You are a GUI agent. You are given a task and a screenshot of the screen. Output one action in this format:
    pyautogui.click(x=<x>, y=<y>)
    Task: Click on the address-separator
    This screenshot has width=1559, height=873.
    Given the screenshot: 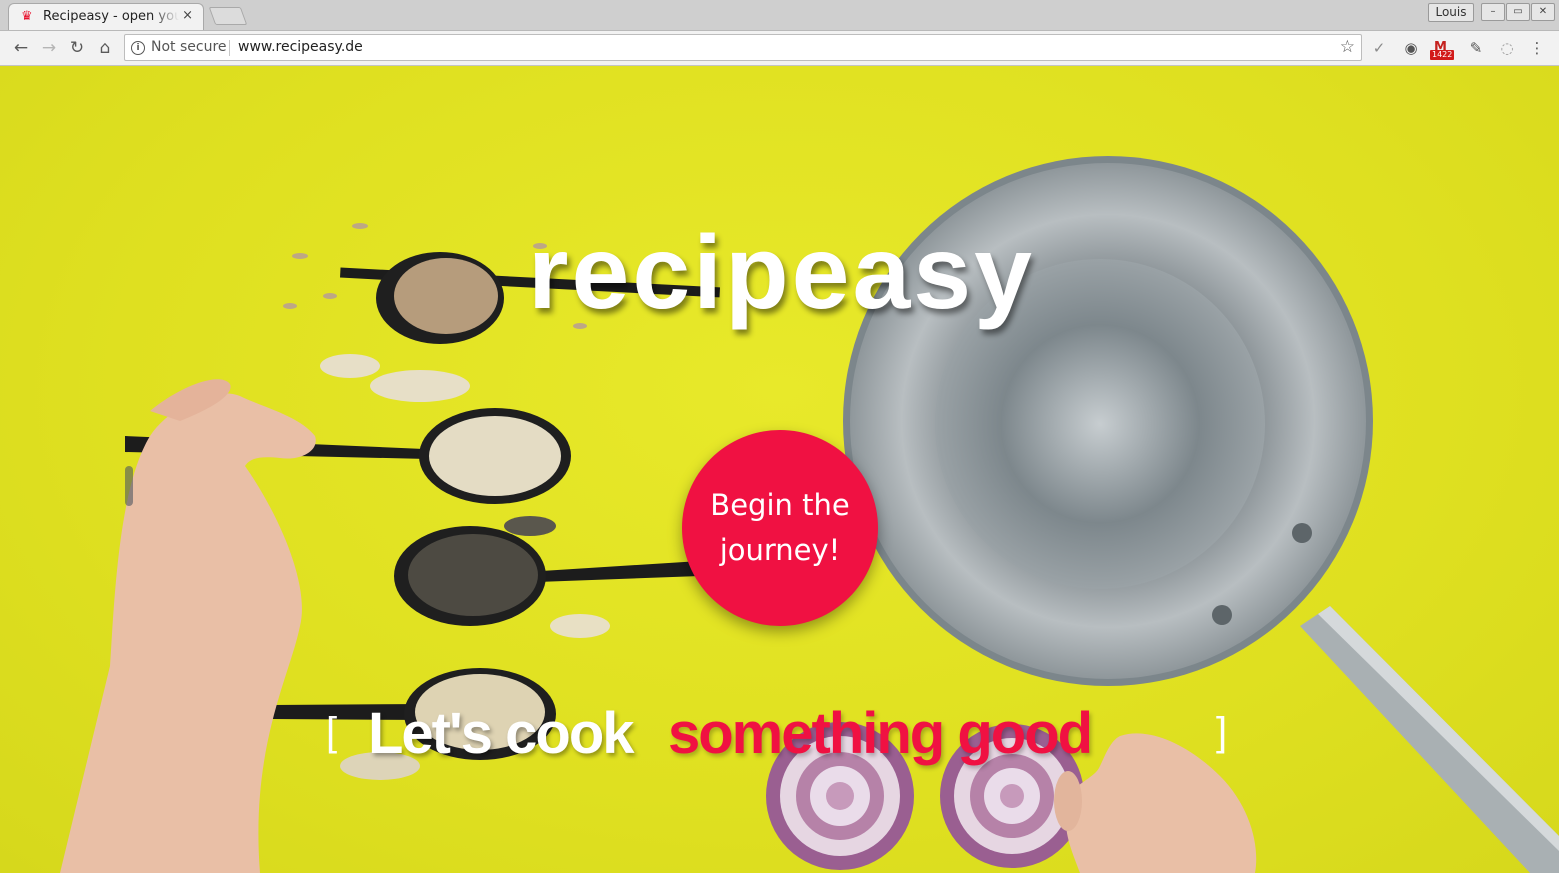 What is the action you would take?
    pyautogui.click(x=229, y=48)
    